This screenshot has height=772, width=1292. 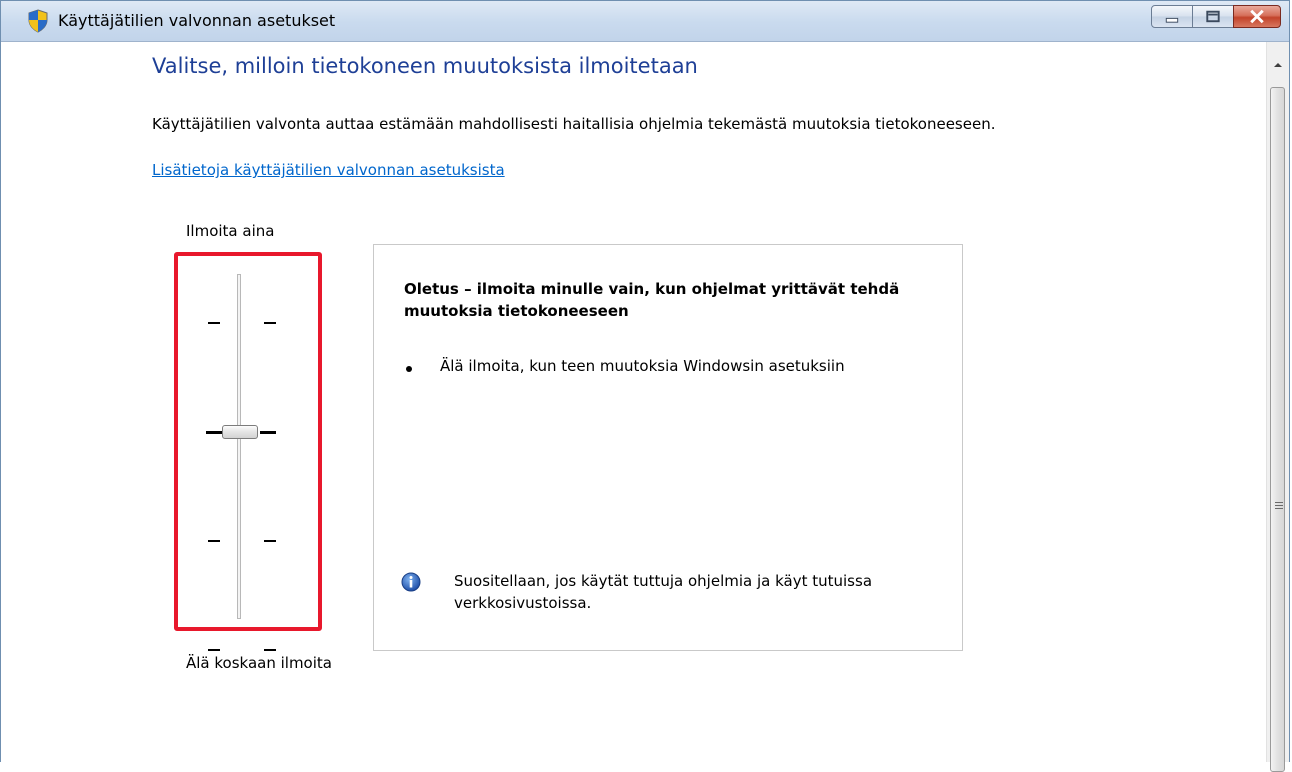 I want to click on close-icon, so click(x=1257, y=16).